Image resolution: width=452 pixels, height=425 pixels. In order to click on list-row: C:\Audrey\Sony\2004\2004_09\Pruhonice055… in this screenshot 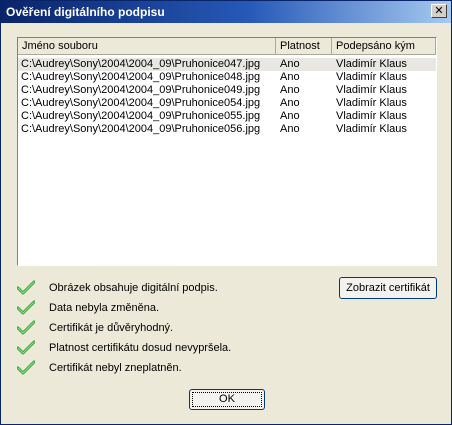, I will do `click(227, 116)`.